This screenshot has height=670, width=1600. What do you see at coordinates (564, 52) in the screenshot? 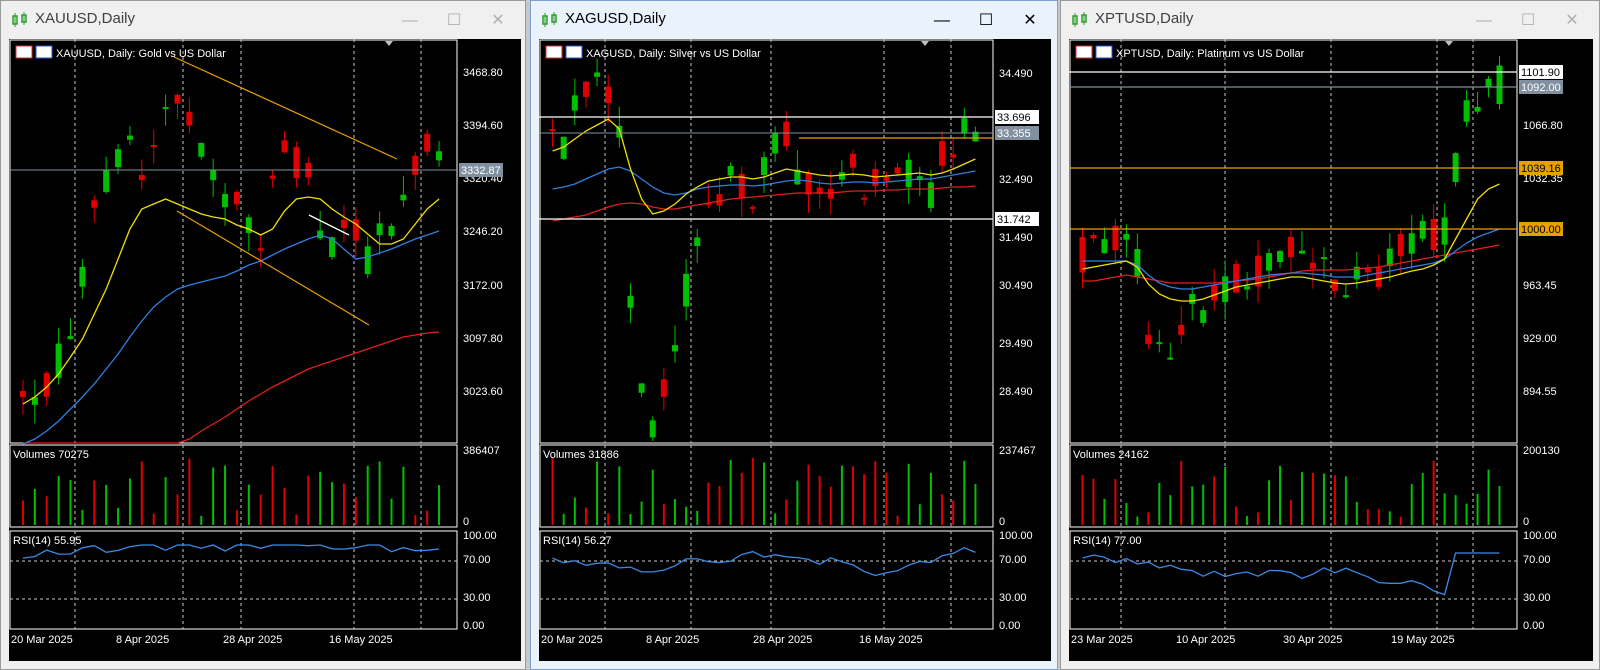
I see `chart-header` at bounding box center [564, 52].